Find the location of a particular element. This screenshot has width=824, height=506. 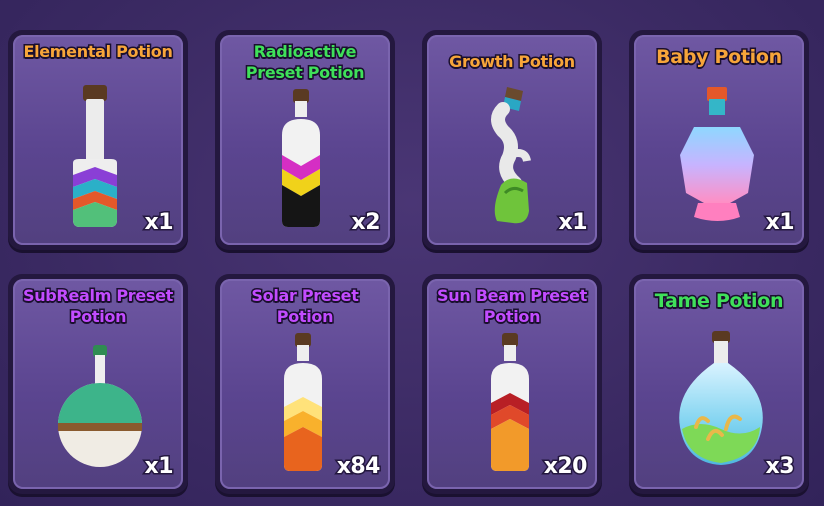

potion-slot-inner: Baby Potion x1 is located at coordinates (719, 140).